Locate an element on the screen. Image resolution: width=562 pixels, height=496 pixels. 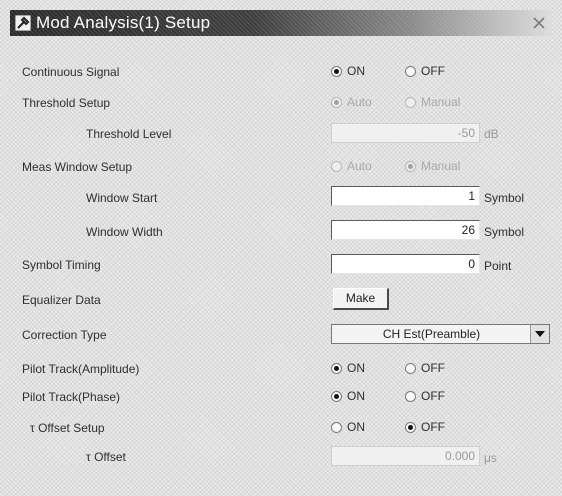
threshold-setup-auto-radio: Auto is located at coordinates (351, 102).